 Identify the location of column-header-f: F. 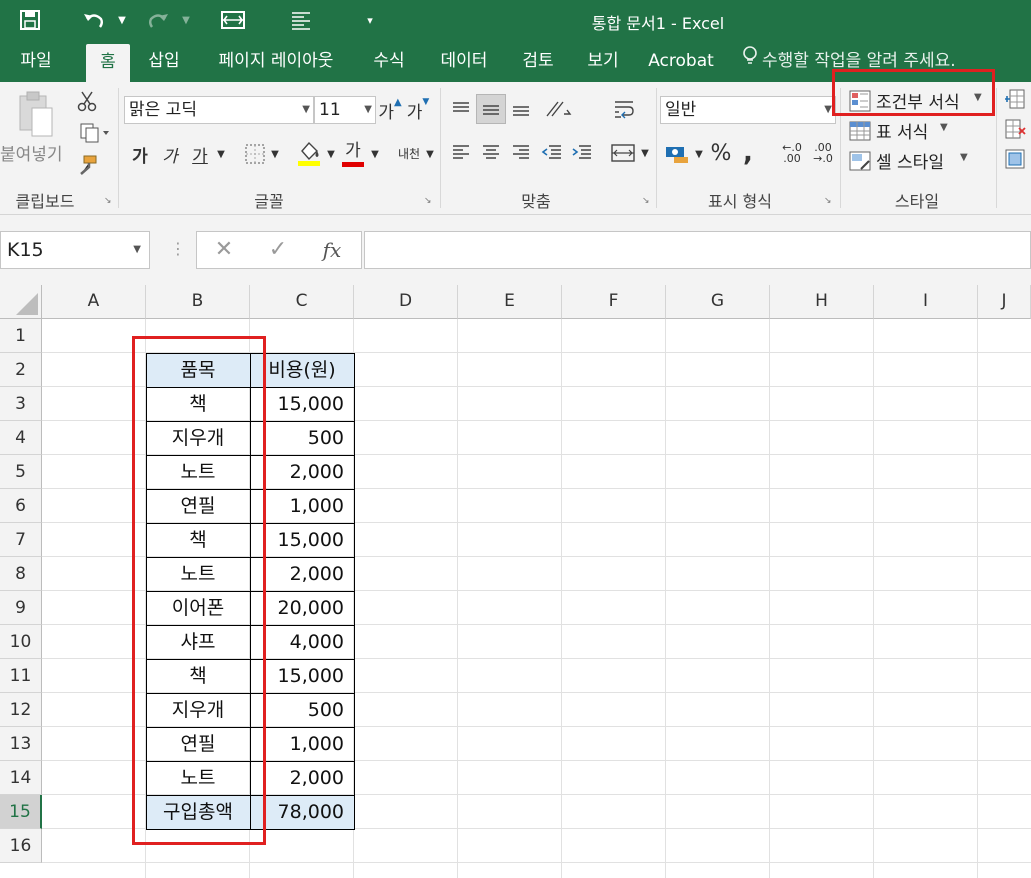
(614, 302).